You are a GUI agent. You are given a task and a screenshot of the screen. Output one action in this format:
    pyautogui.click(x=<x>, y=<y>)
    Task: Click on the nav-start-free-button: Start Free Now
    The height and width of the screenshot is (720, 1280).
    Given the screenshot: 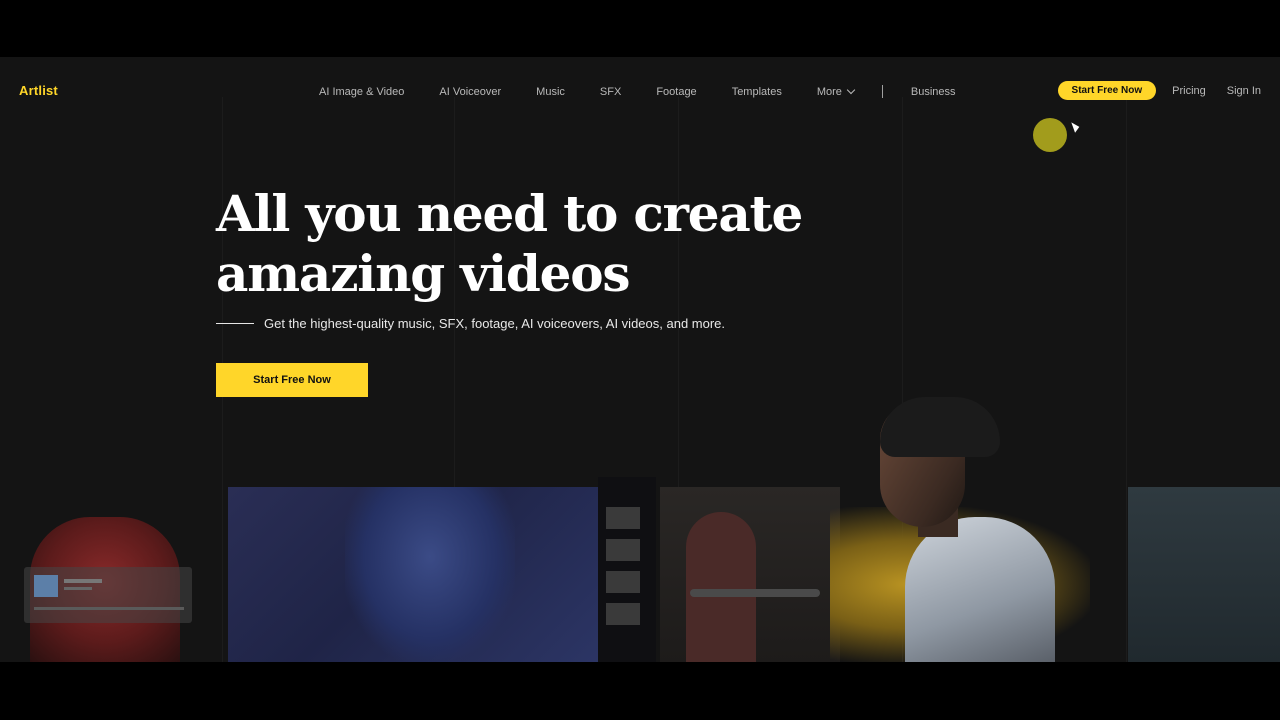 What is the action you would take?
    pyautogui.click(x=1107, y=90)
    